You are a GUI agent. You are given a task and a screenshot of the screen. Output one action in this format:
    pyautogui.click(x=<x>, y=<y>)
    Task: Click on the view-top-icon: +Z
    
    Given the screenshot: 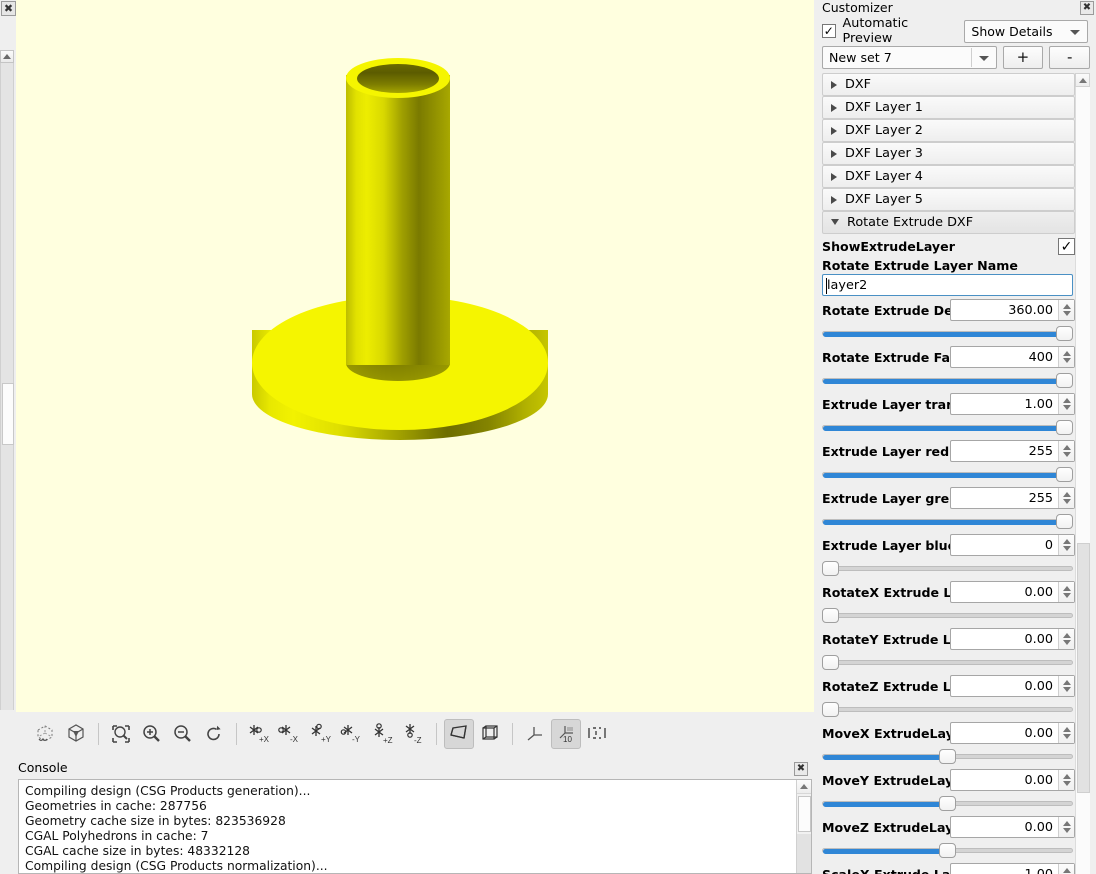 What is the action you would take?
    pyautogui.click(x=383, y=734)
    